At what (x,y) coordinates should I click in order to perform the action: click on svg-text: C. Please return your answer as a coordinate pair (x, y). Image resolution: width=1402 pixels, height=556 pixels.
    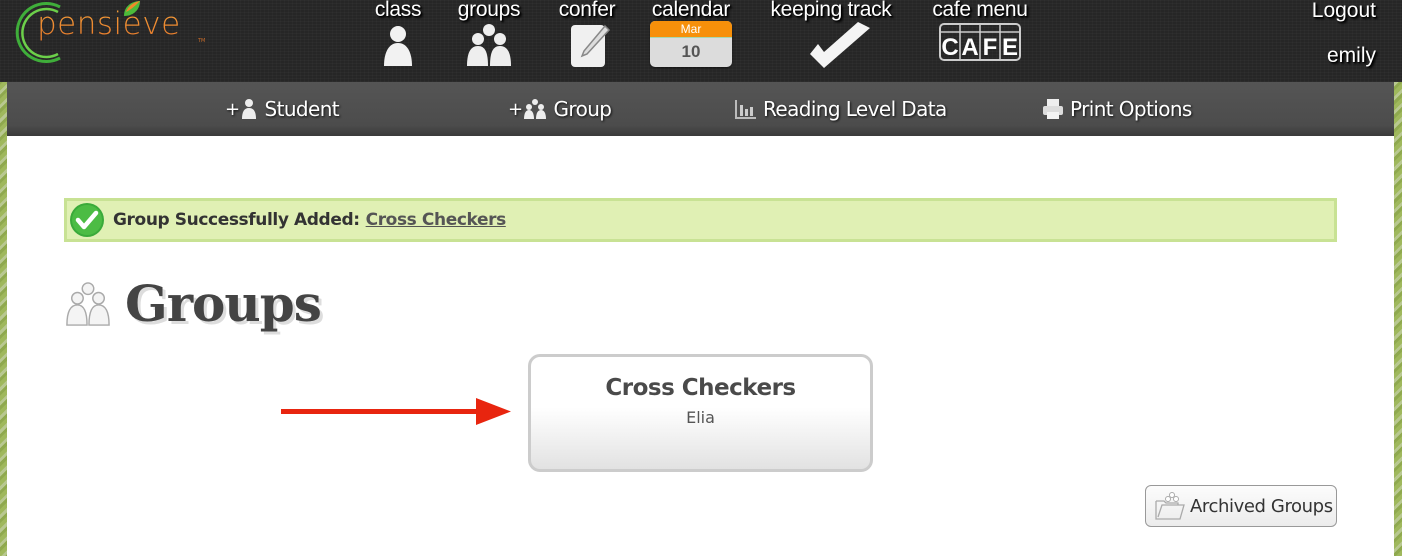
    Looking at the image, I should click on (949, 47).